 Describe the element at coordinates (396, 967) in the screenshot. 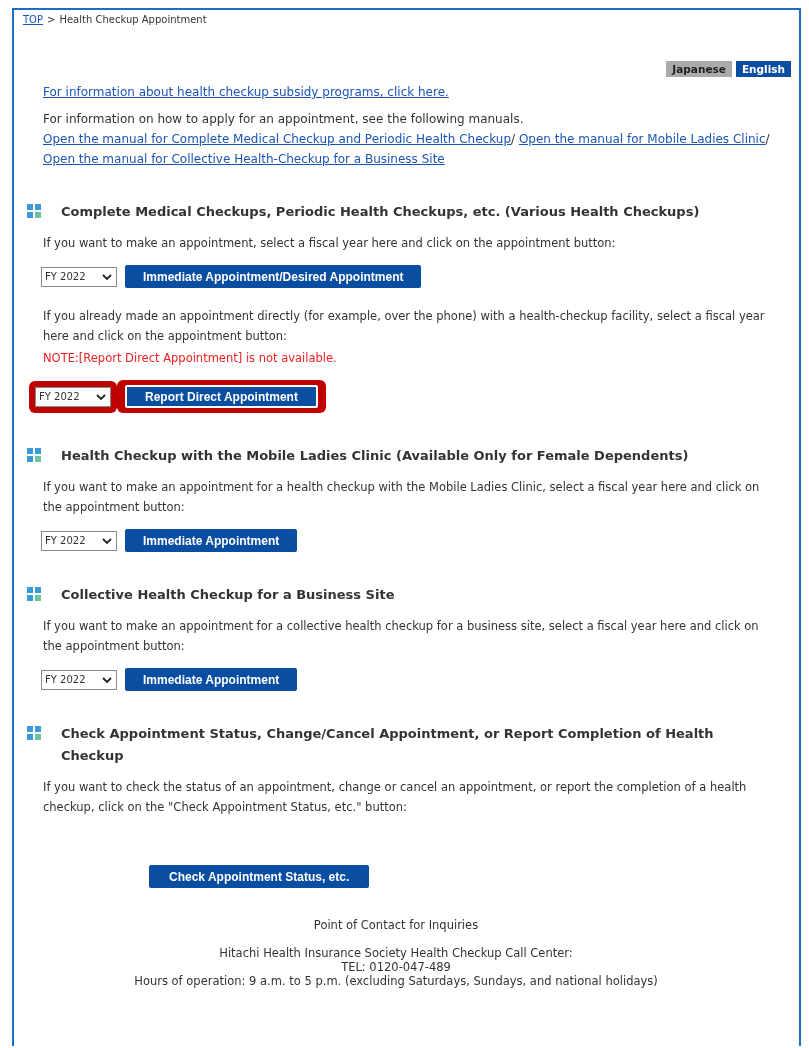

I see `contact-line: TEL: 0120-047-489` at that location.